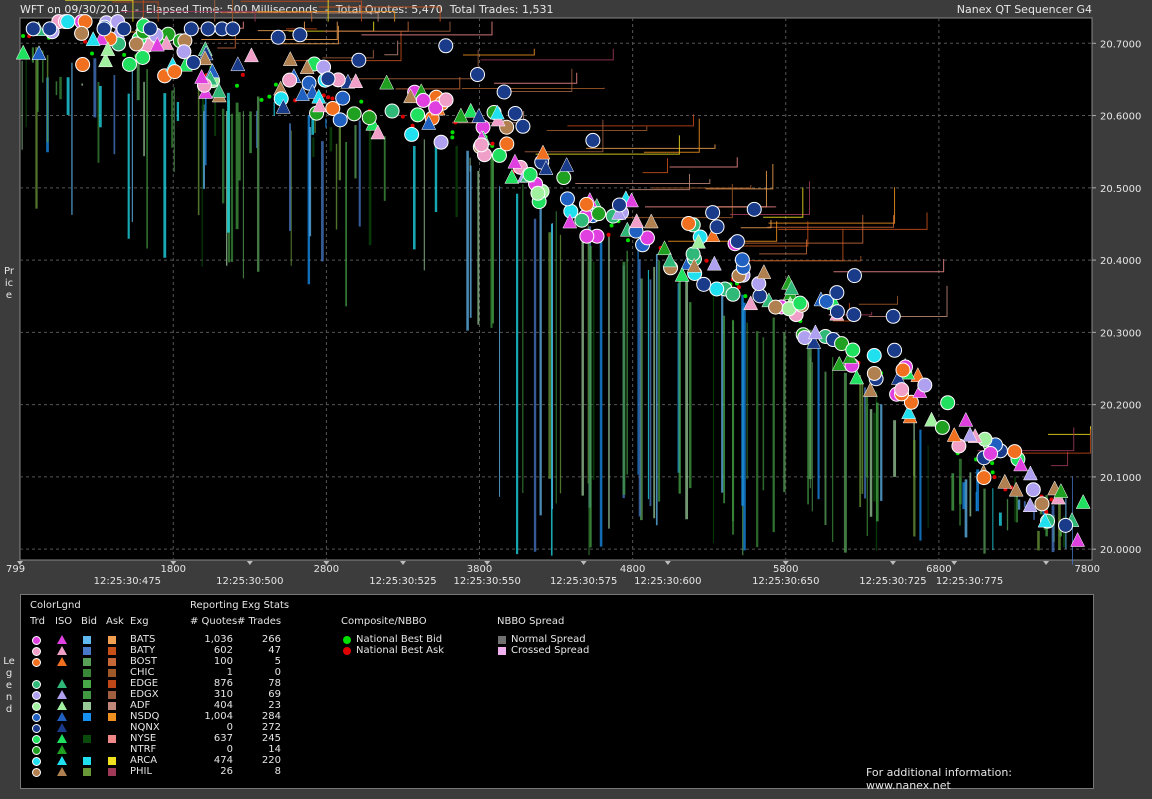 The height and width of the screenshot is (799, 1152). What do you see at coordinates (226, 771) in the screenshot?
I see `exchange-quotes: 26` at bounding box center [226, 771].